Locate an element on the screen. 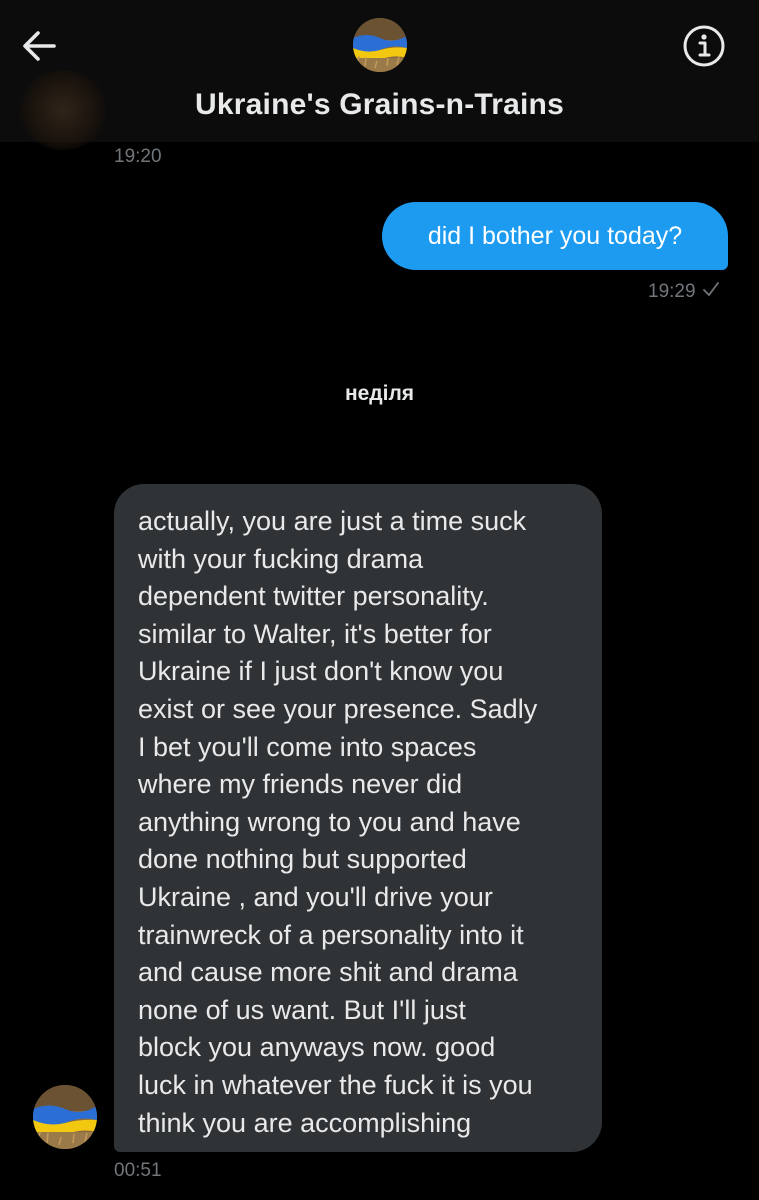 The image size is (759, 1200). conversation-avatar is located at coordinates (380, 45).